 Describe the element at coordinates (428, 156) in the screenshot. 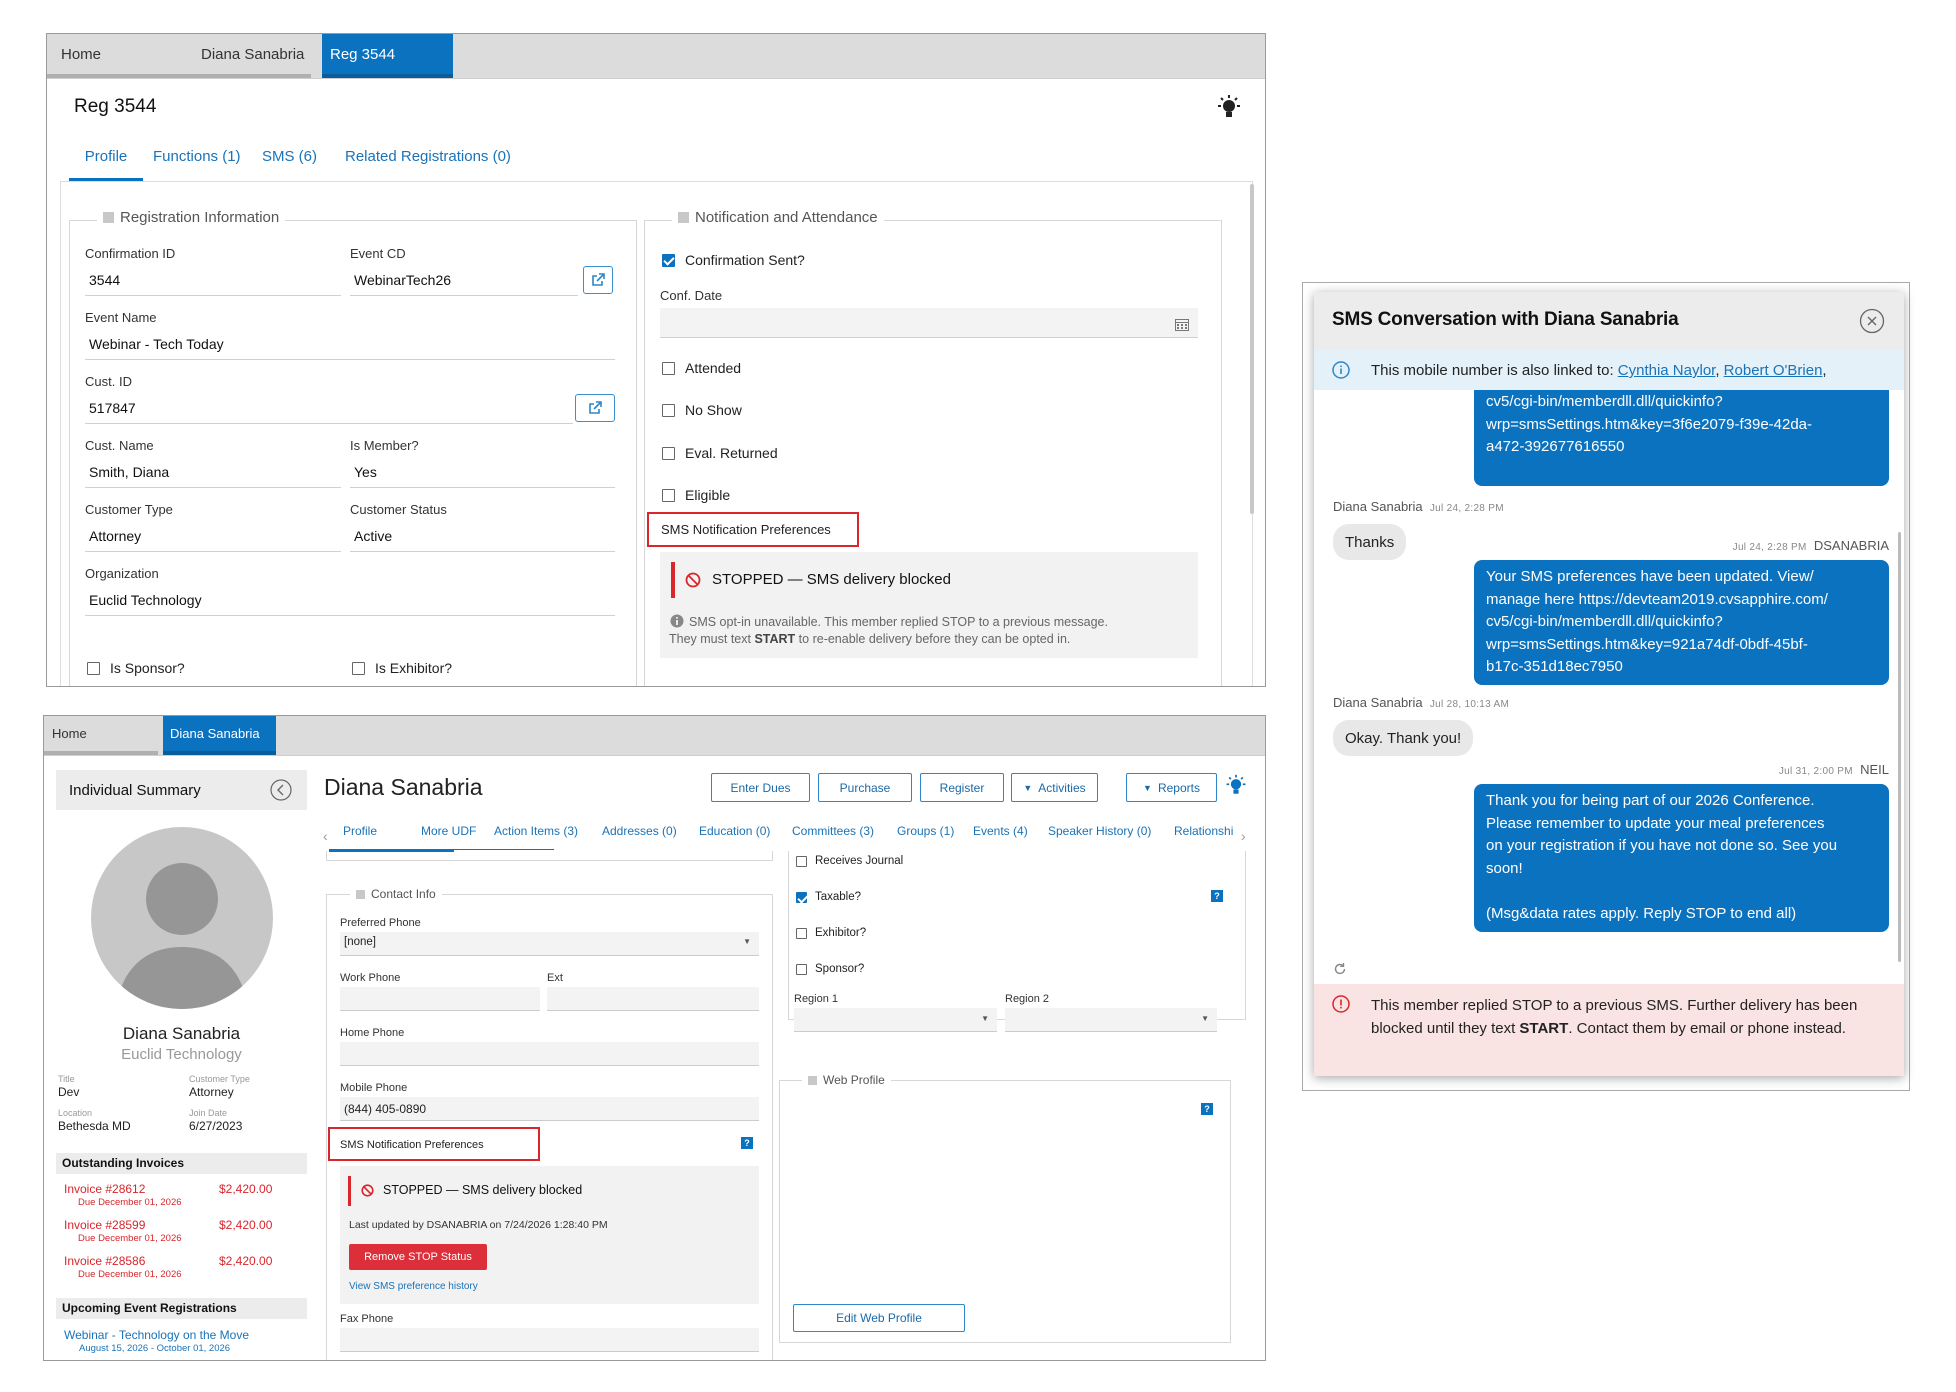

I see `tab-related-registrations: Related Registrations (0)` at that location.